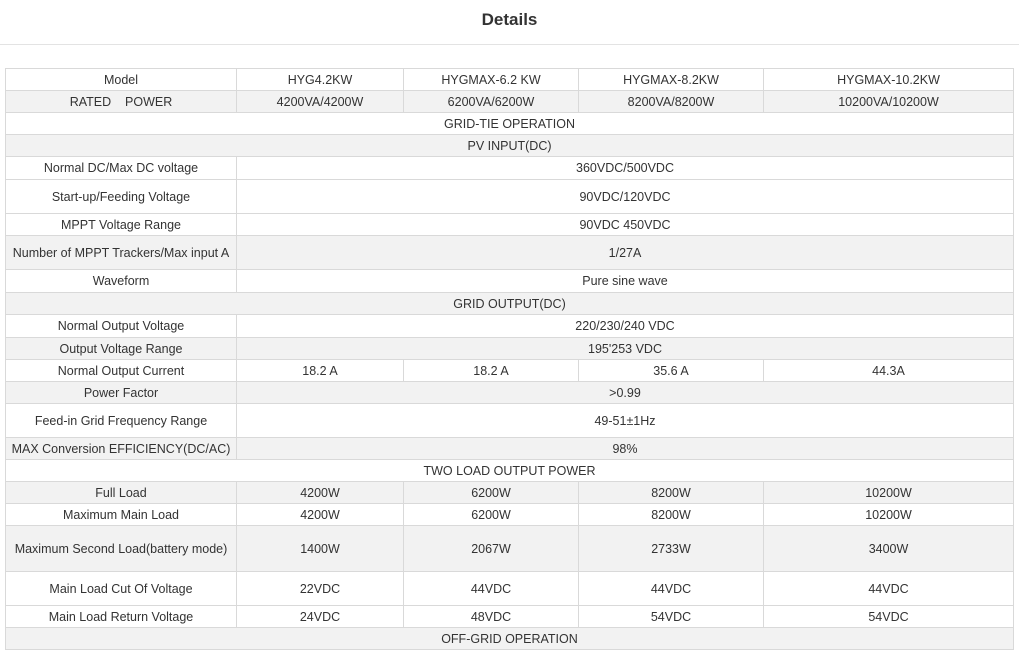 The width and height of the screenshot is (1019, 662). Describe the element at coordinates (491, 79) in the screenshot. I see `model-name: HYGMAX-6.2 KW` at that location.